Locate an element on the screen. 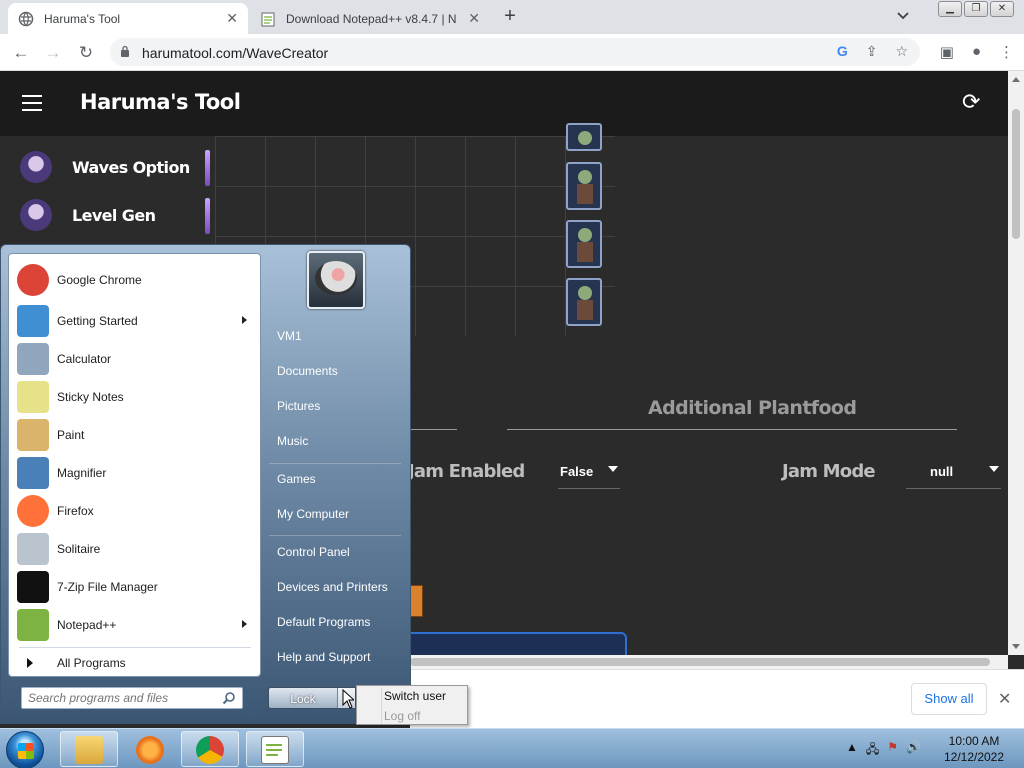  forward-arrow-icon: → is located at coordinates (53, 53).